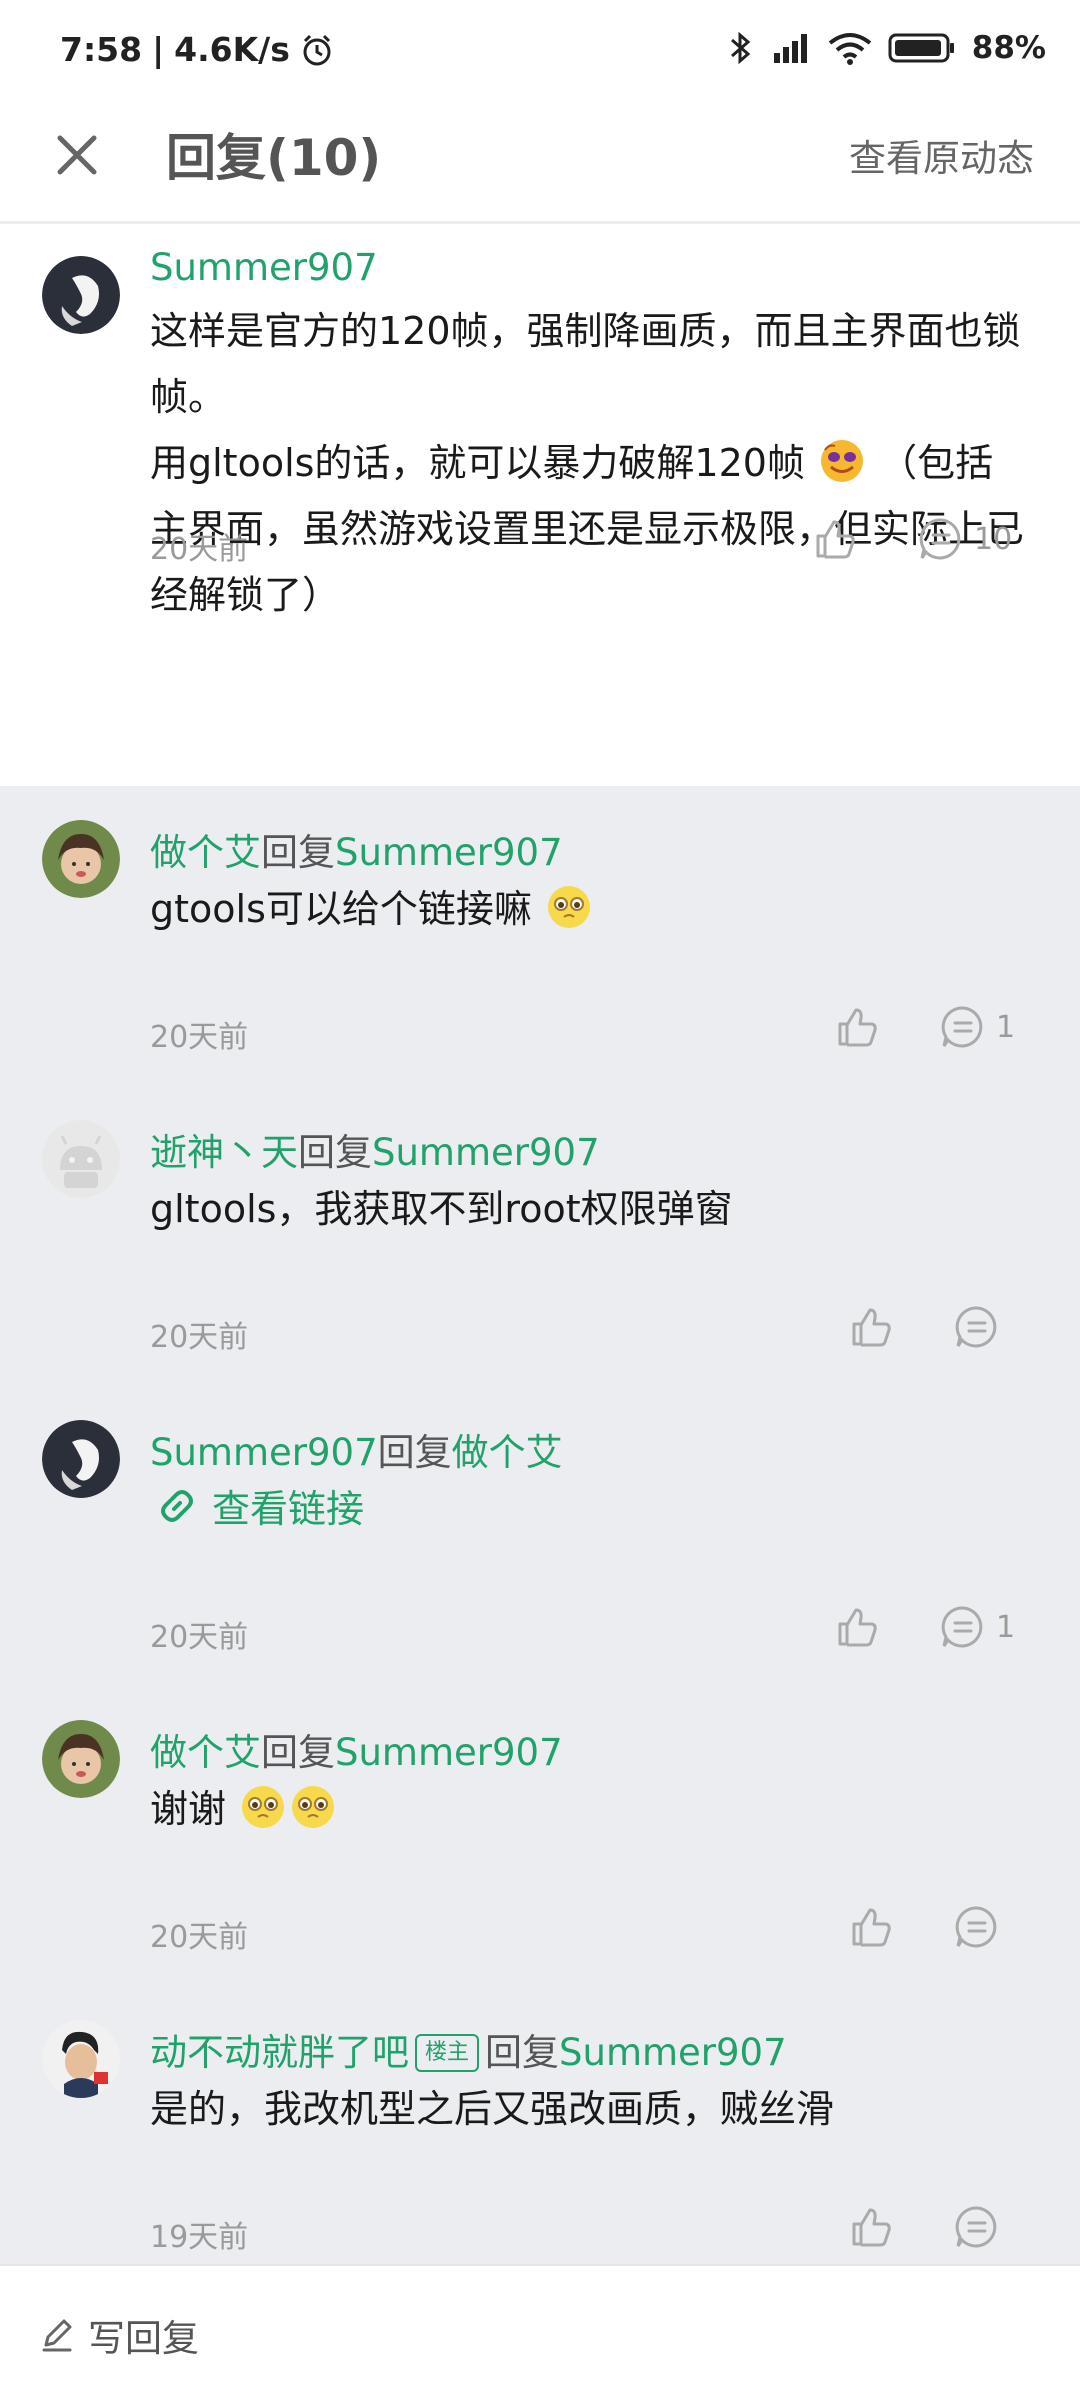 This screenshot has width=1080, height=2400. I want to click on grin-emoji-icon, so click(842, 461).